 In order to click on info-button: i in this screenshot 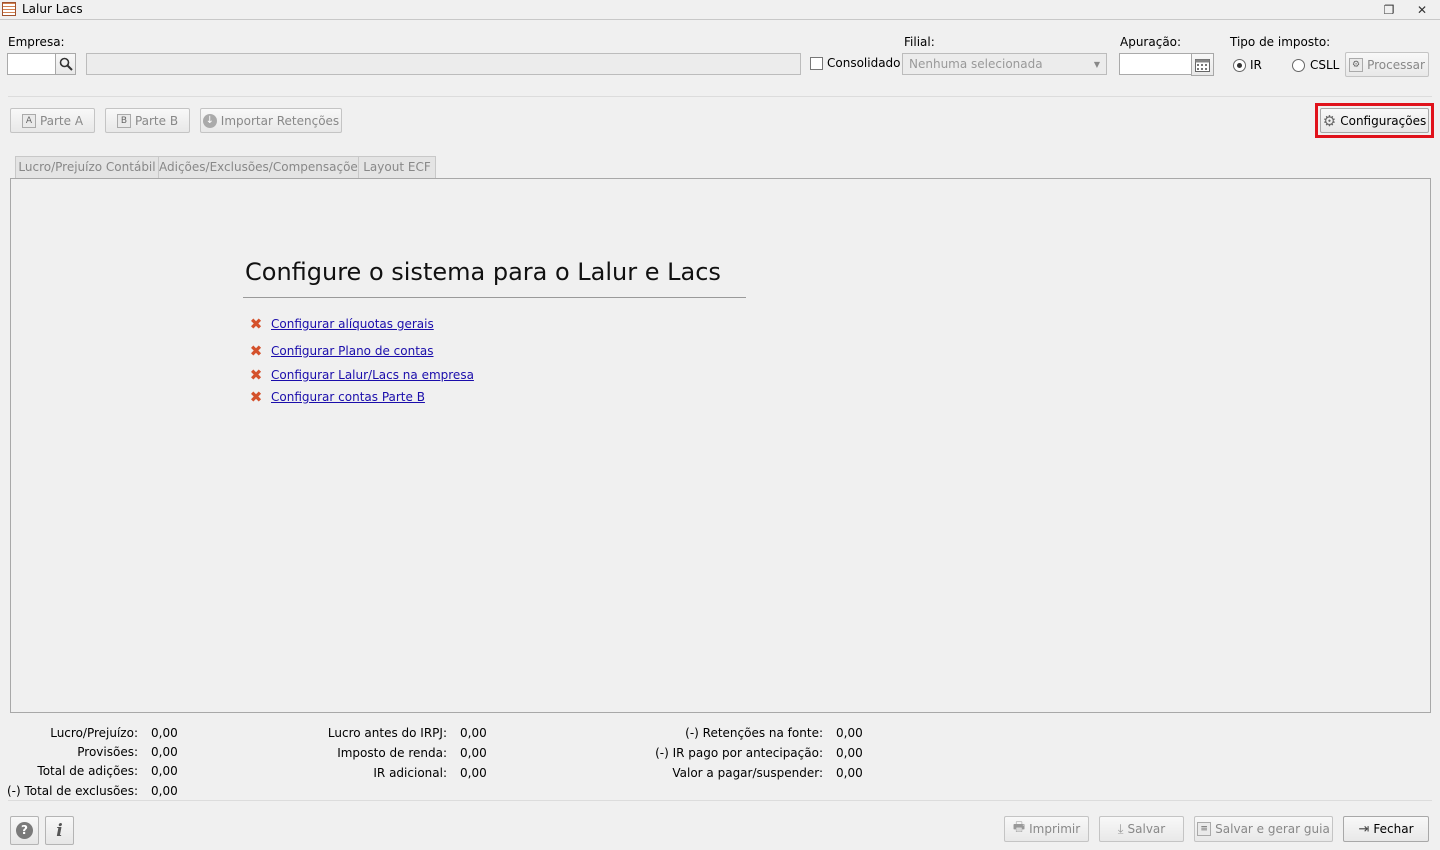, I will do `click(59, 830)`.